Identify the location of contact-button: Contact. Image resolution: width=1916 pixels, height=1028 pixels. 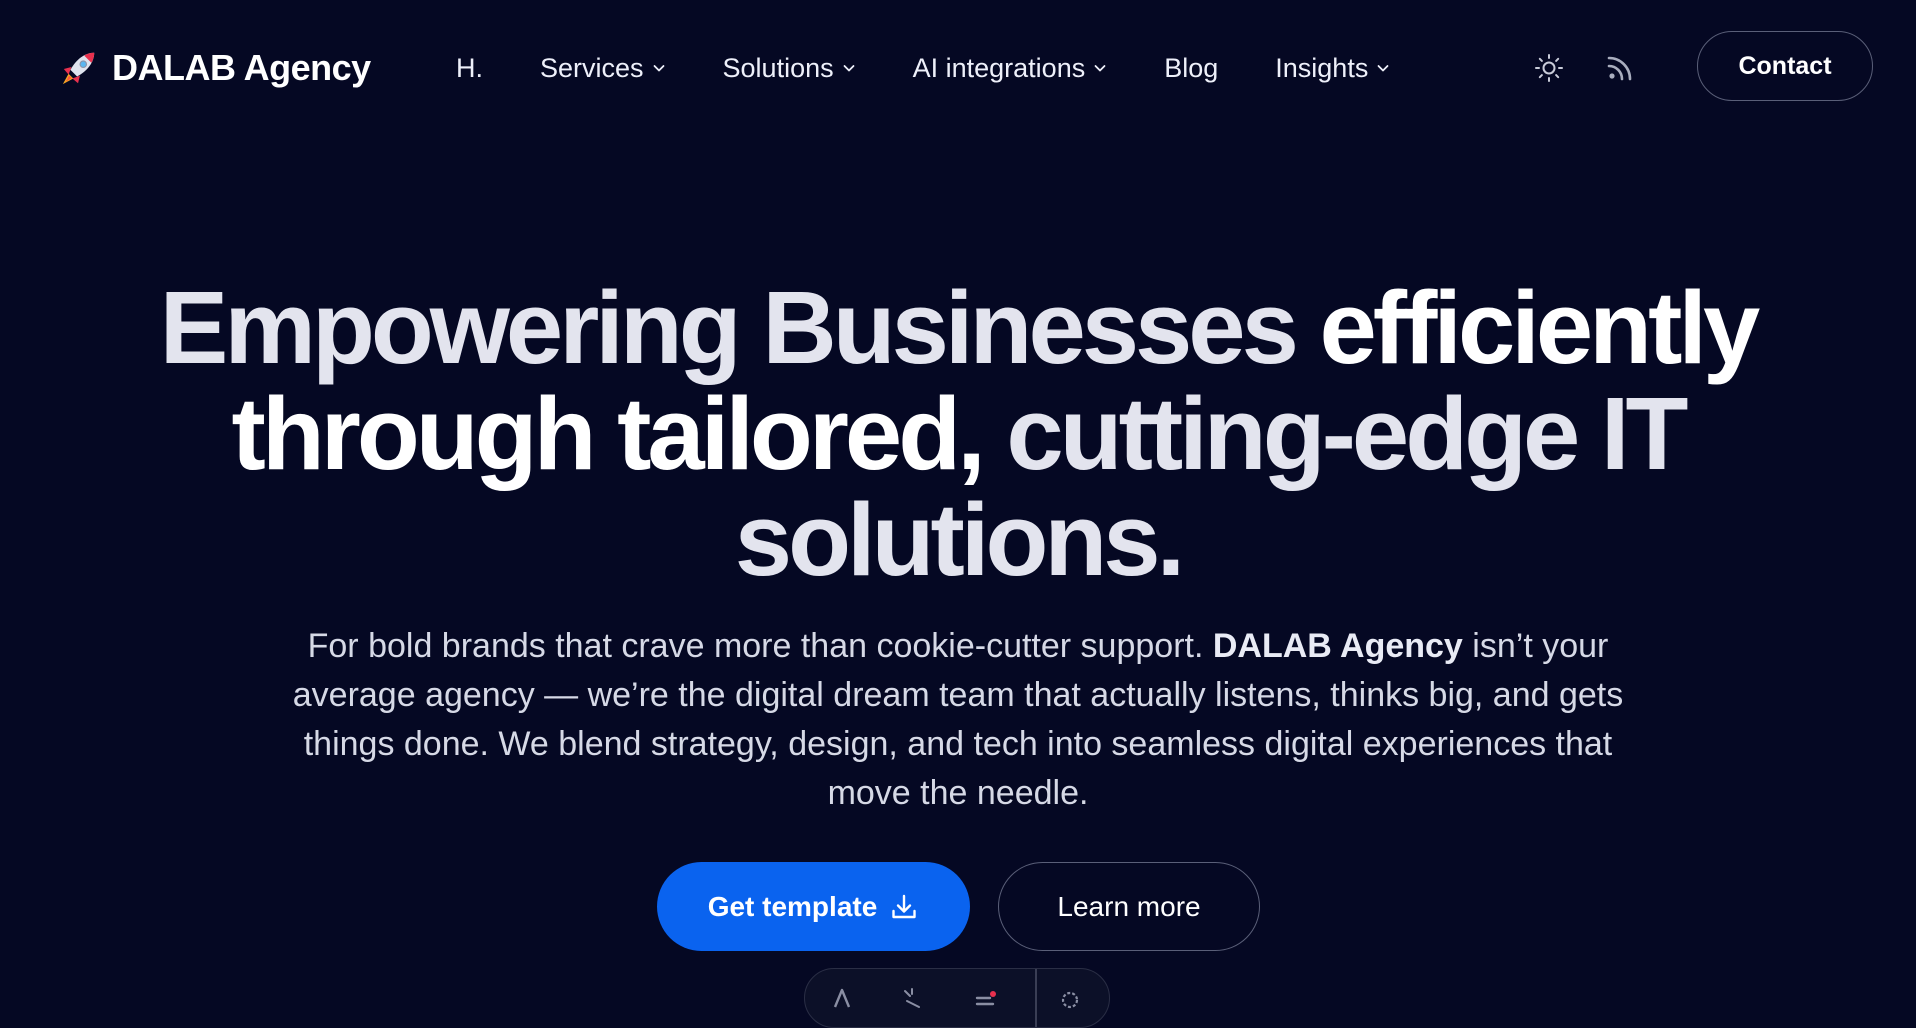
(1785, 66).